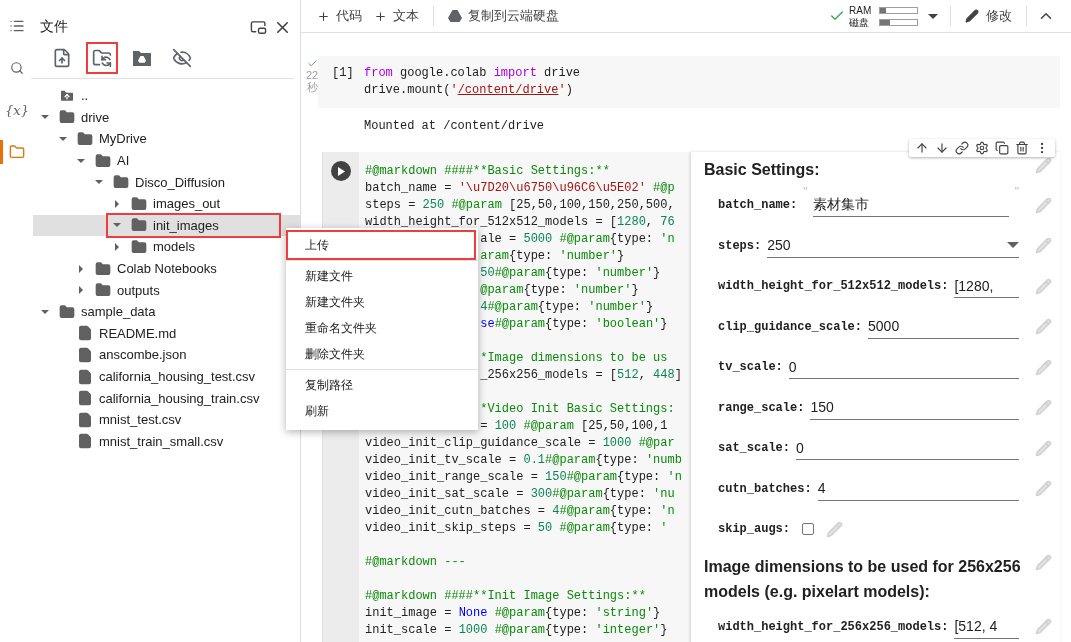  Describe the element at coordinates (415, 562) in the screenshot. I see `code-line: #@markdown ---` at that location.